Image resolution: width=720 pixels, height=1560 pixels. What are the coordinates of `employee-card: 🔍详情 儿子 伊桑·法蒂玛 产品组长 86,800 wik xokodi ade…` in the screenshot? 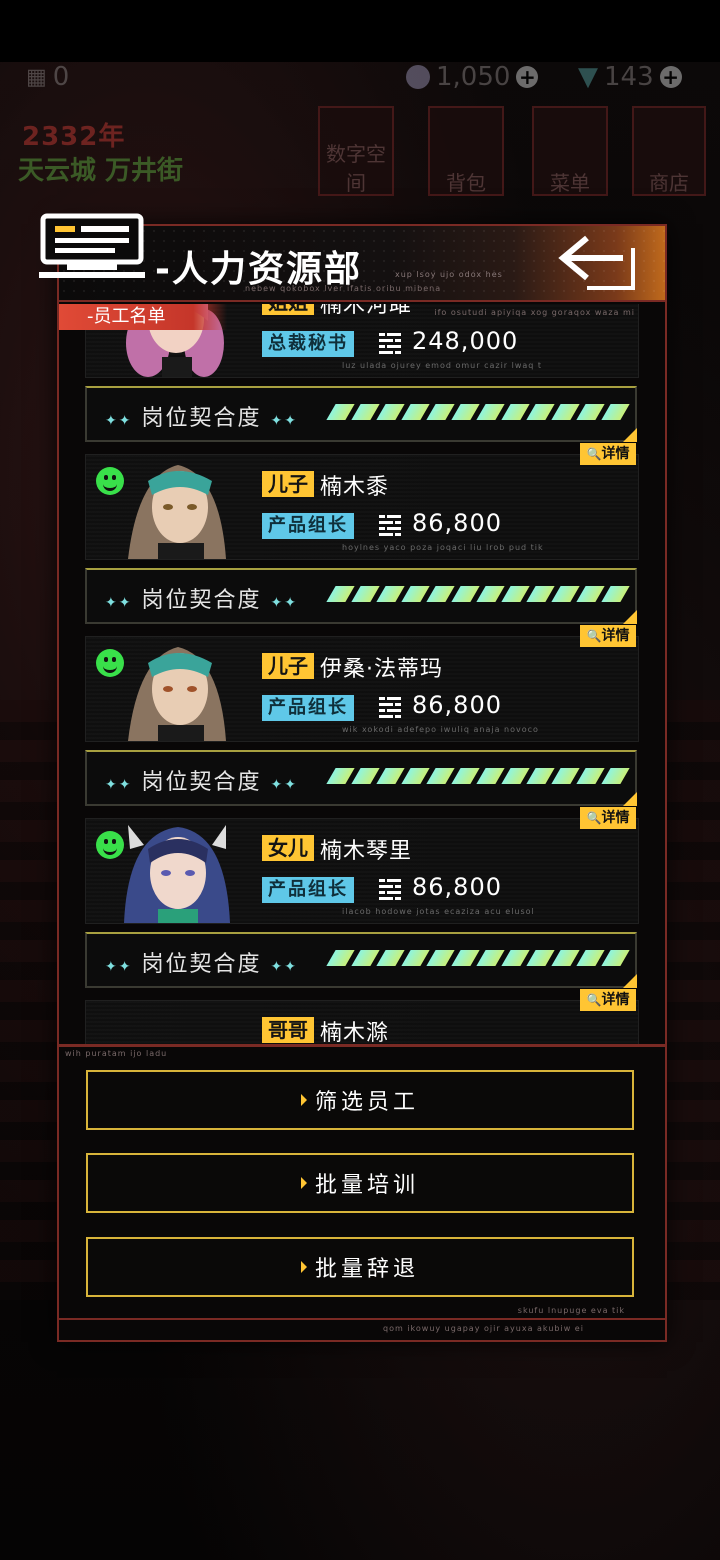 It's located at (362, 716).